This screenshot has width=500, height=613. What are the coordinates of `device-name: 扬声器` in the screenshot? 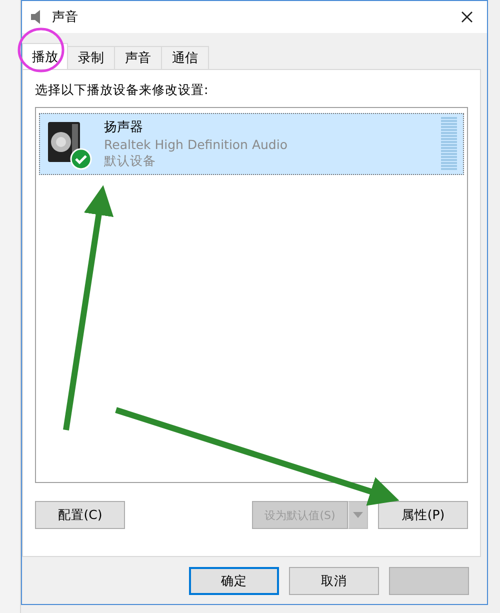 It's located at (124, 127).